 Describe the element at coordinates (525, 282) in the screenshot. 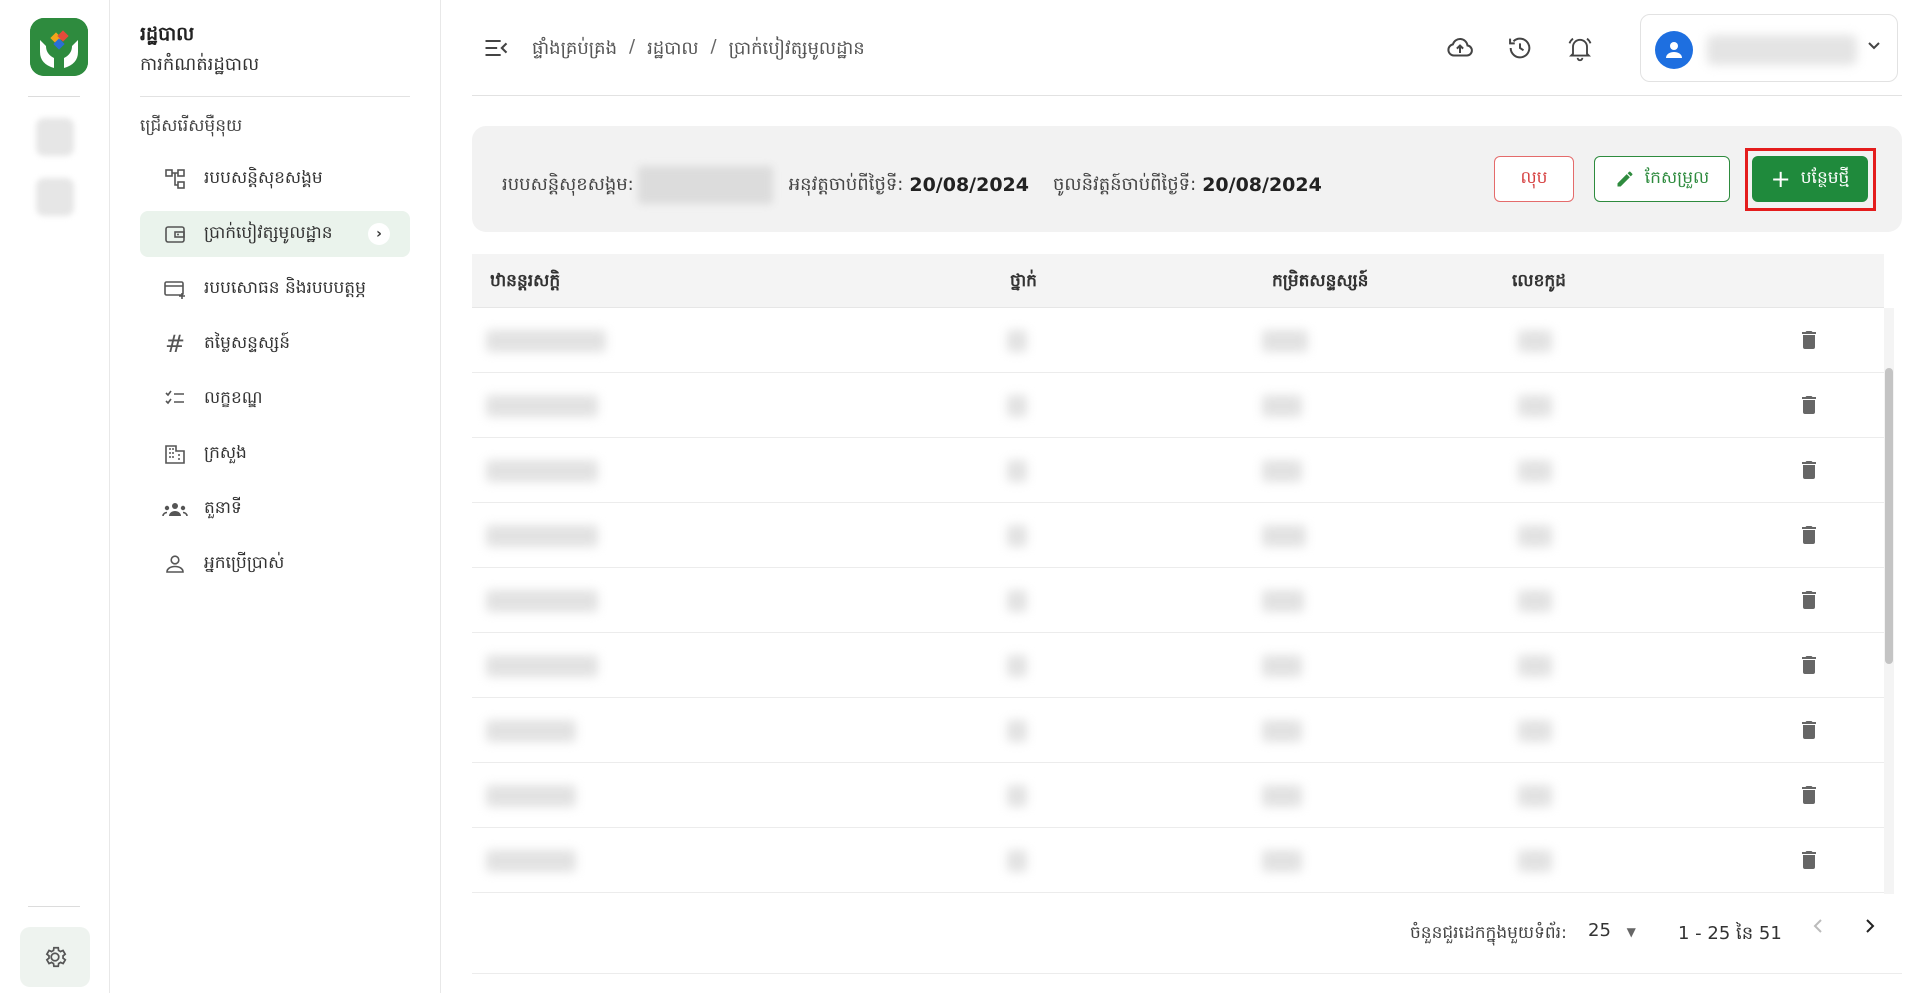

I see `column-header-rank: ឋានន្តរសក្តិ` at that location.